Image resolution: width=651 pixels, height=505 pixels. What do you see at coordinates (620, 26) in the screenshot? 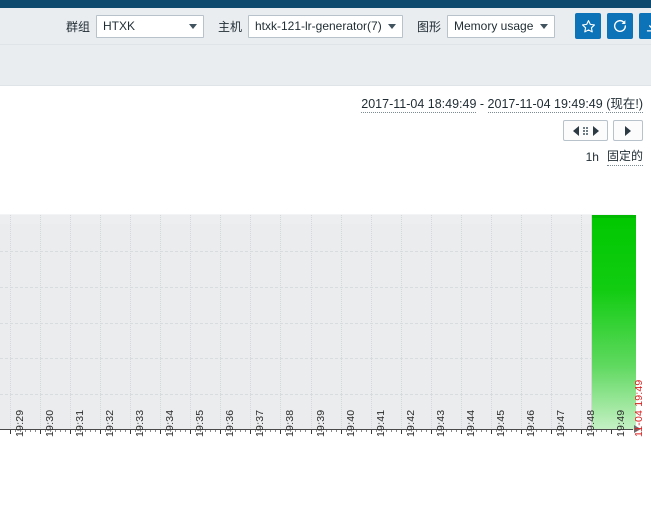
I see `refresh-button` at bounding box center [620, 26].